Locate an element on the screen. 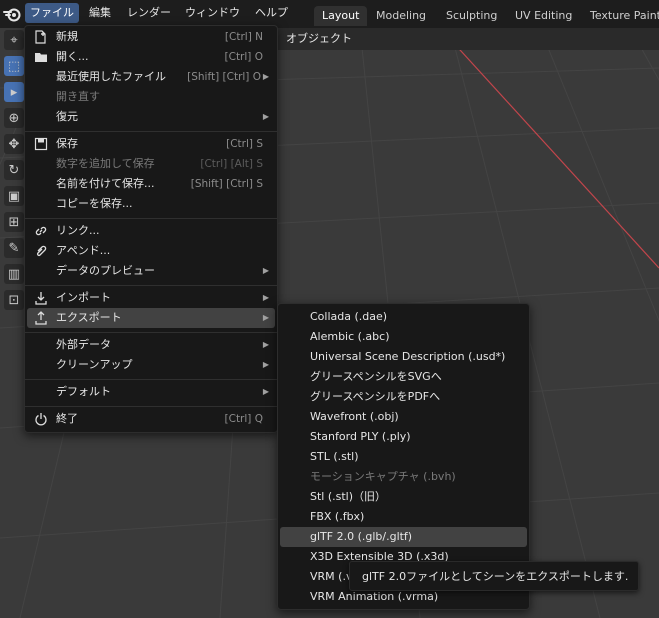 This screenshot has width=659, height=618. export-item-label: Stl (.stl)（旧） is located at coordinates (348, 496).